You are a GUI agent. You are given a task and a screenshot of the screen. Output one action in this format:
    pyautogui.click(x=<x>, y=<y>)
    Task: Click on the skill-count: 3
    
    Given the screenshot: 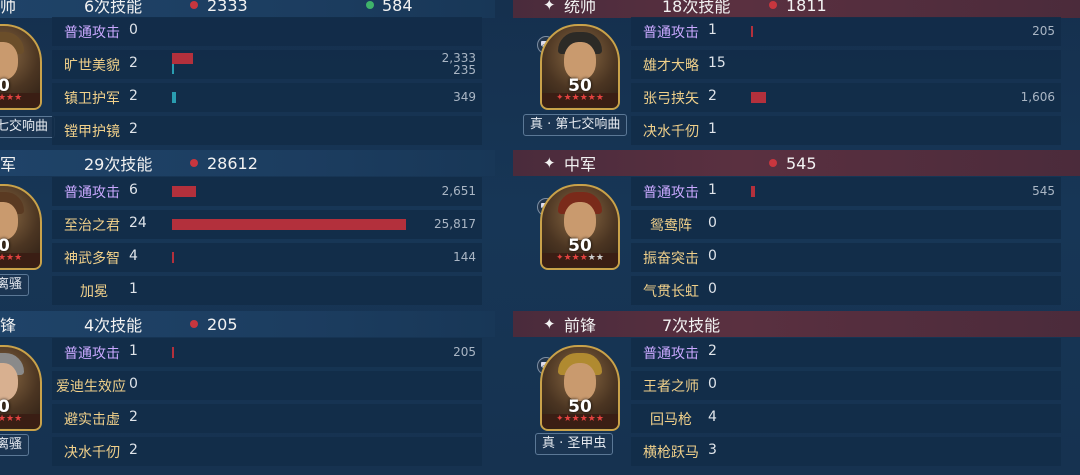 What is the action you would take?
    pyautogui.click(x=712, y=450)
    